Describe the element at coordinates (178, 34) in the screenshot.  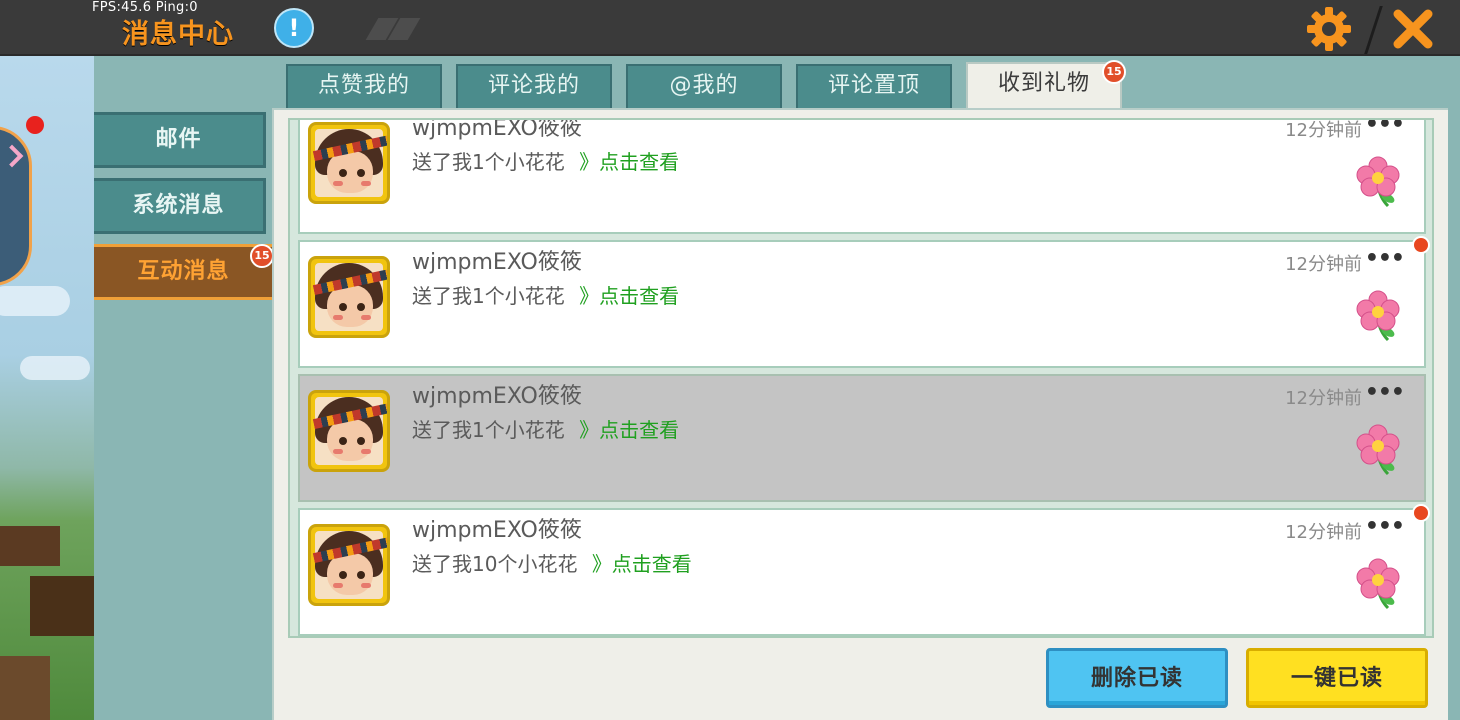
I see `page-title: 消息中心` at that location.